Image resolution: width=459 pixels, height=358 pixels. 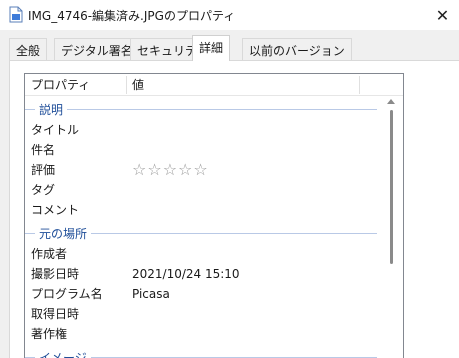 I want to click on property-name: 評価, so click(x=43, y=170).